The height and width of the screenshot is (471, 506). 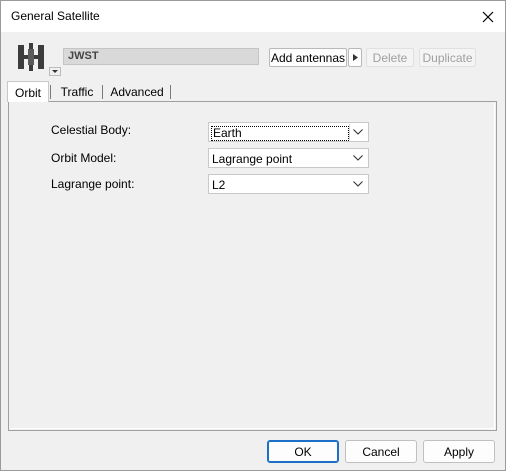 I want to click on satellite-icon, so click(x=31, y=57).